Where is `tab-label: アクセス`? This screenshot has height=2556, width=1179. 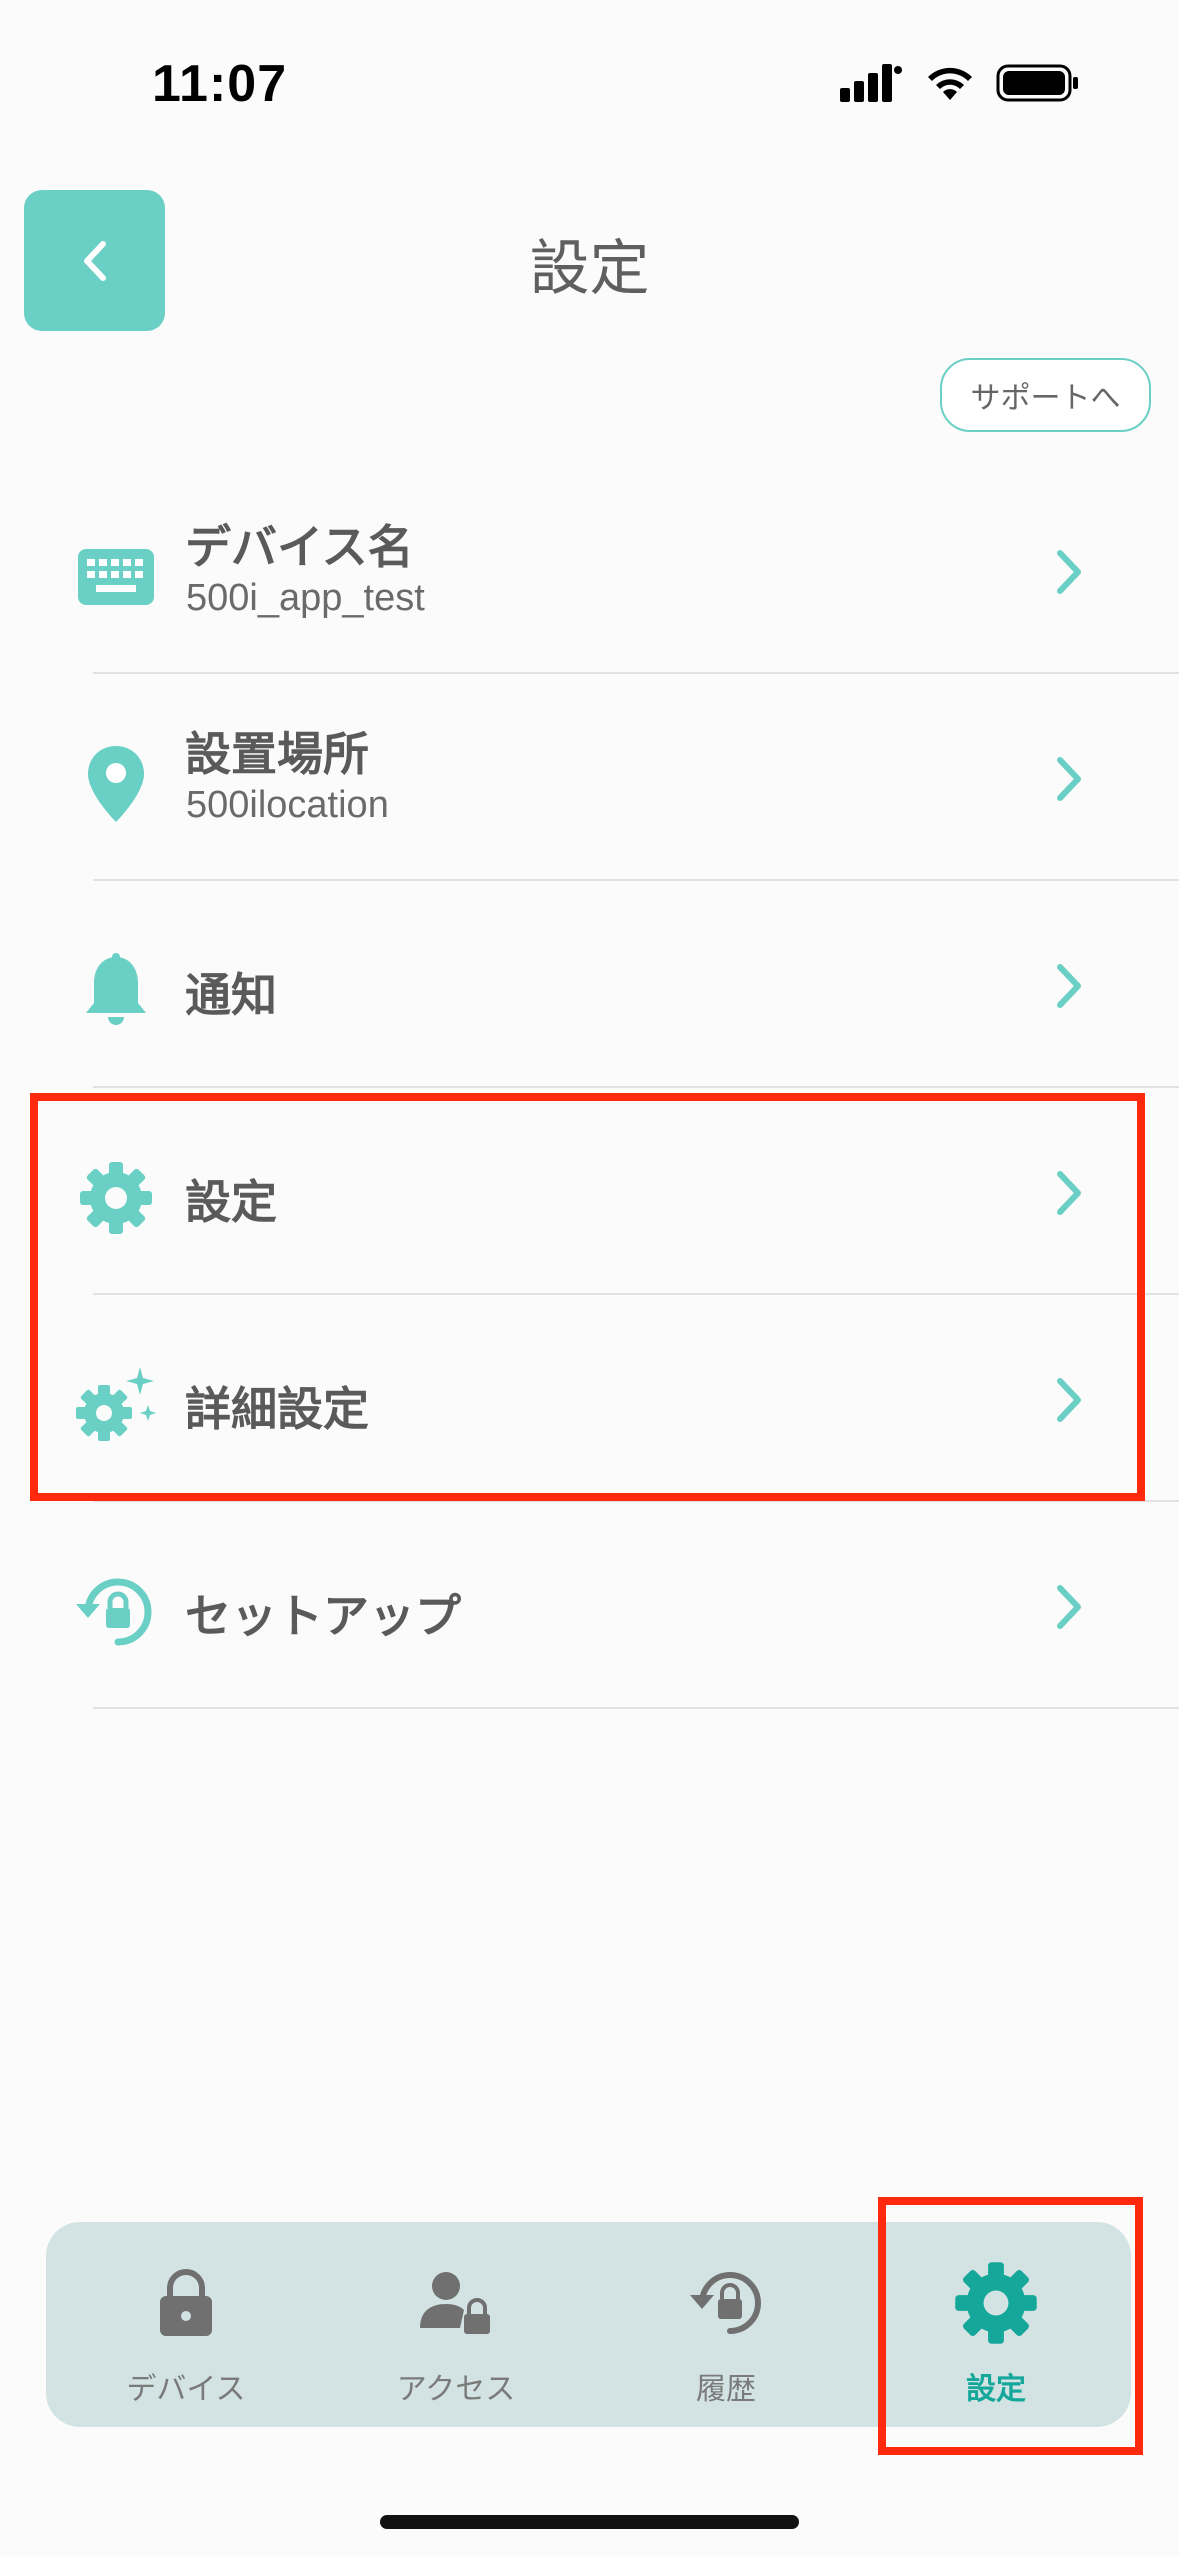
tab-label: アクセス is located at coordinates (456, 2389).